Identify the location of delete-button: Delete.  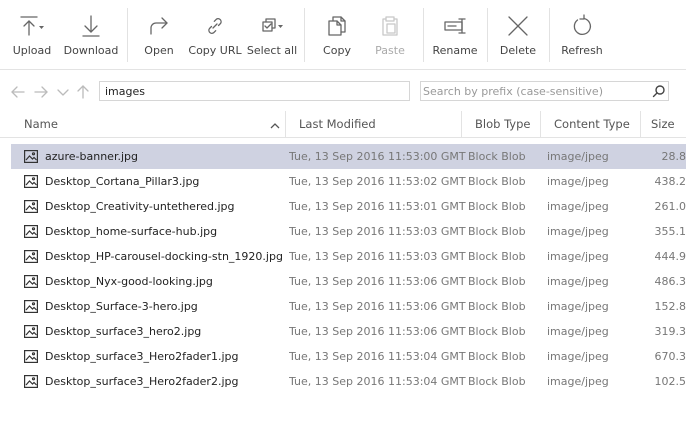
(518, 35).